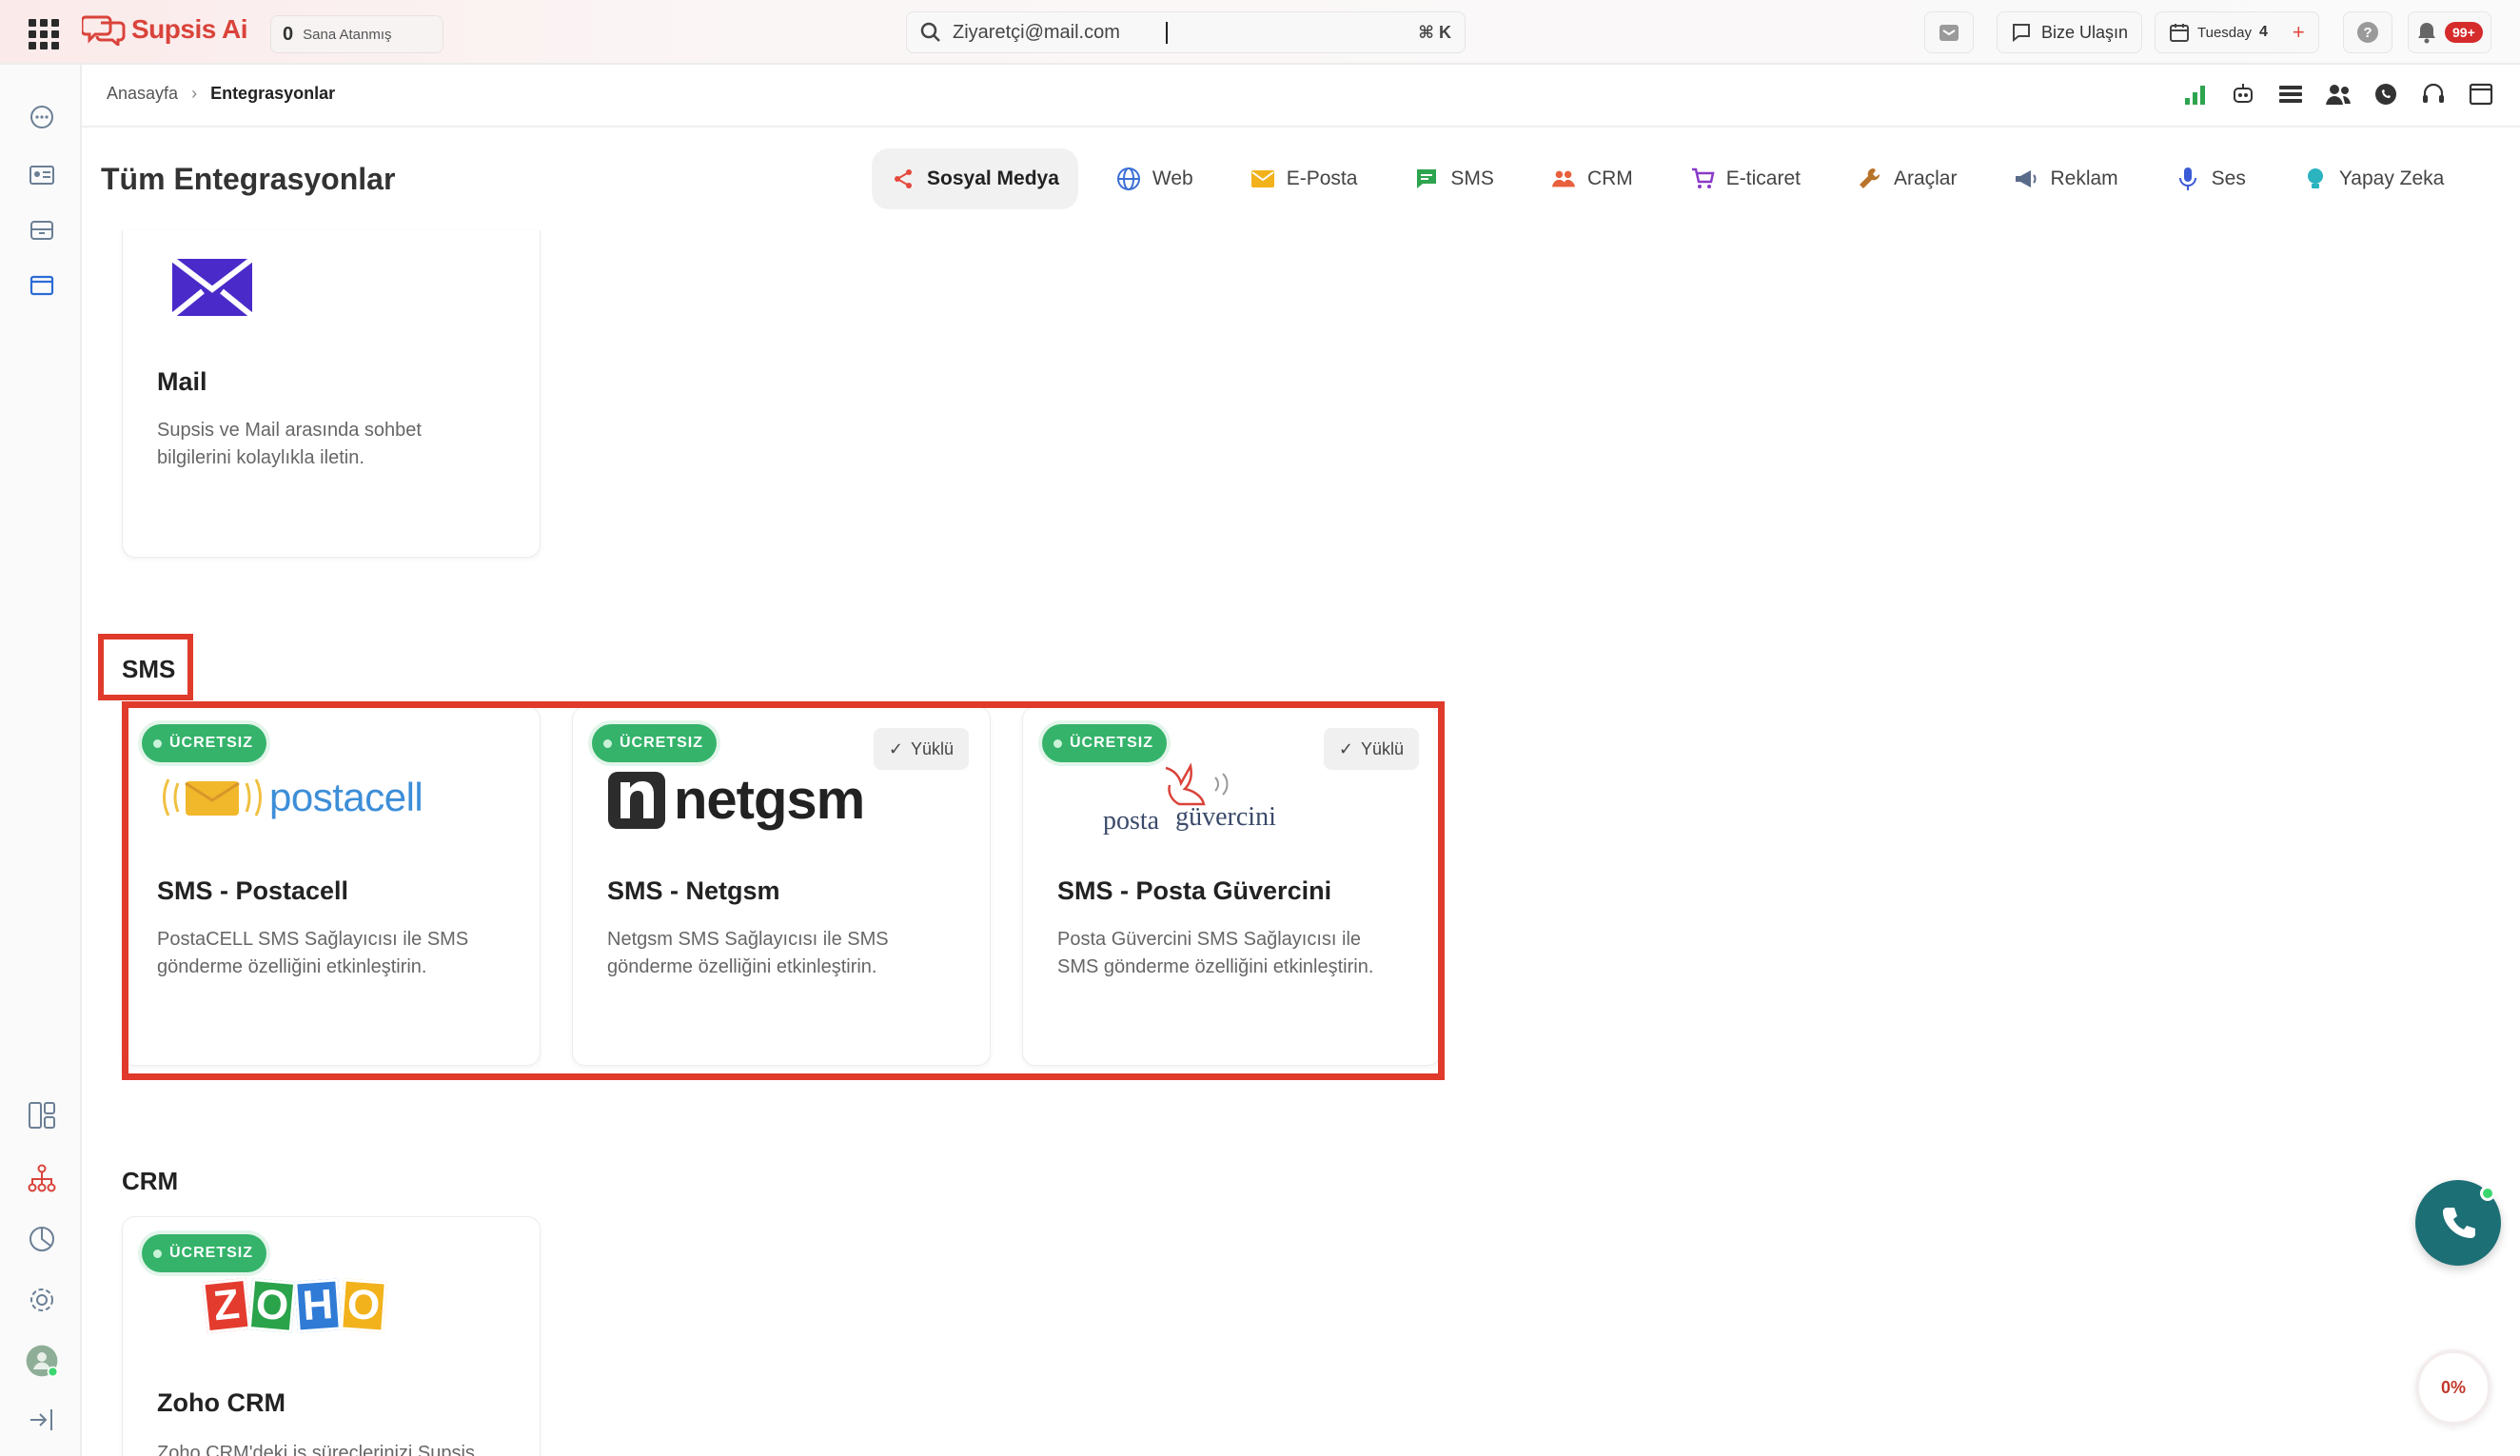 This screenshot has height=1456, width=2520. What do you see at coordinates (42, 1420) in the screenshot?
I see `sidebar-logout` at bounding box center [42, 1420].